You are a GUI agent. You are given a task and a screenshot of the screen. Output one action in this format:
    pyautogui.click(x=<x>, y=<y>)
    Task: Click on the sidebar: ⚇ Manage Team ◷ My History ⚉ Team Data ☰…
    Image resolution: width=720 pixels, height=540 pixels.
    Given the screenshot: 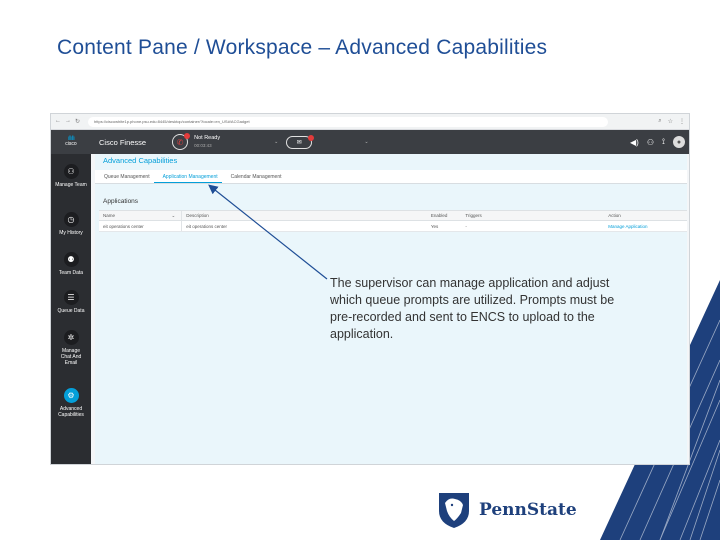 What is the action you would take?
    pyautogui.click(x=71, y=309)
    